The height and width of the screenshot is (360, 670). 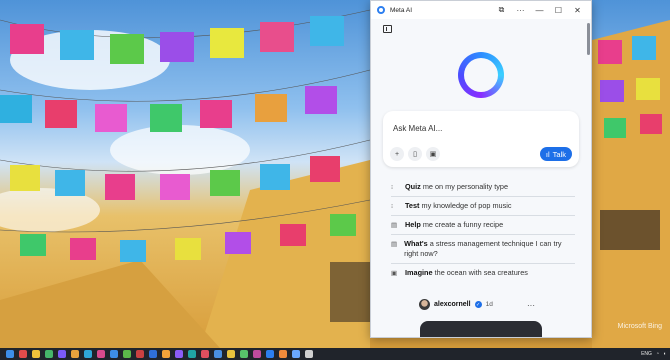 What do you see at coordinates (558, 10) in the screenshot?
I see `maximize-button: ☐` at bounding box center [558, 10].